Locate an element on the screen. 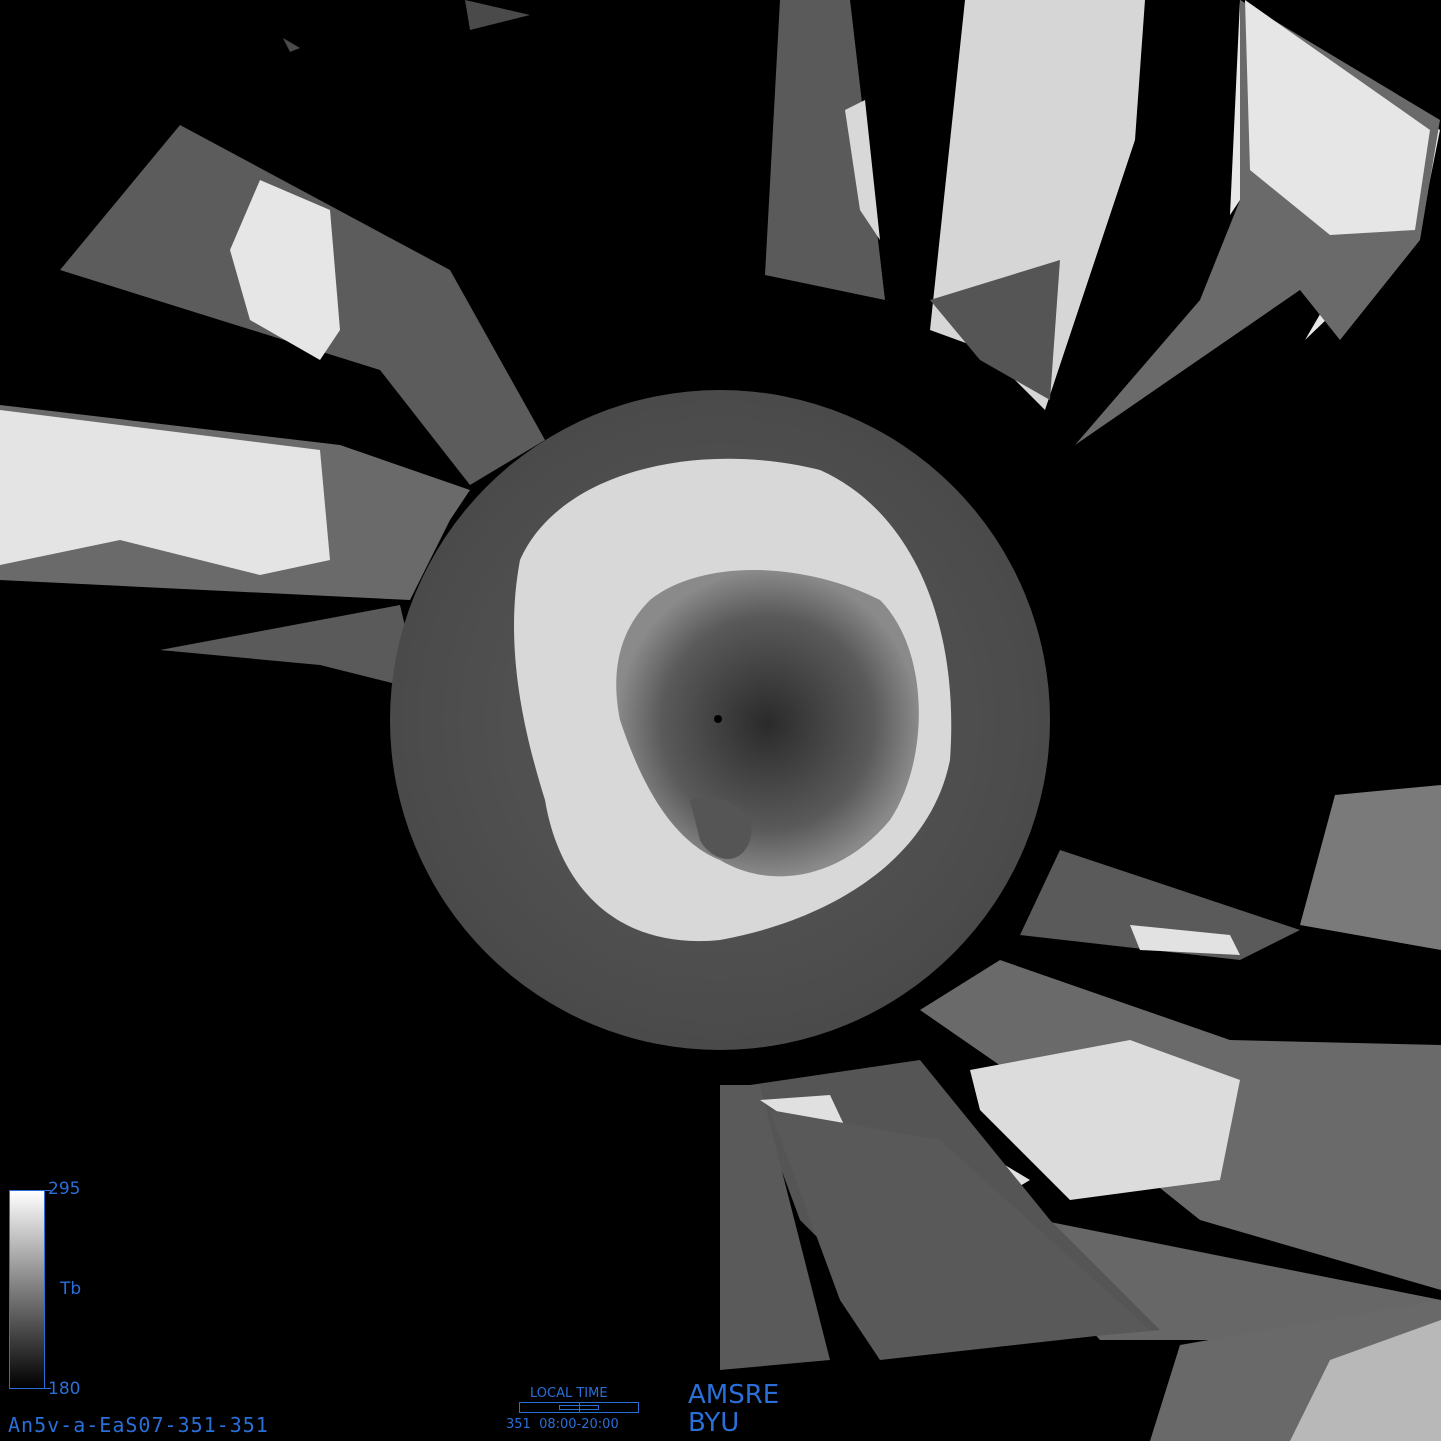 Image resolution: width=1441 pixels, height=1441 pixels. local-time-values: 351 08:00-20:00 is located at coordinates (562, 1424).